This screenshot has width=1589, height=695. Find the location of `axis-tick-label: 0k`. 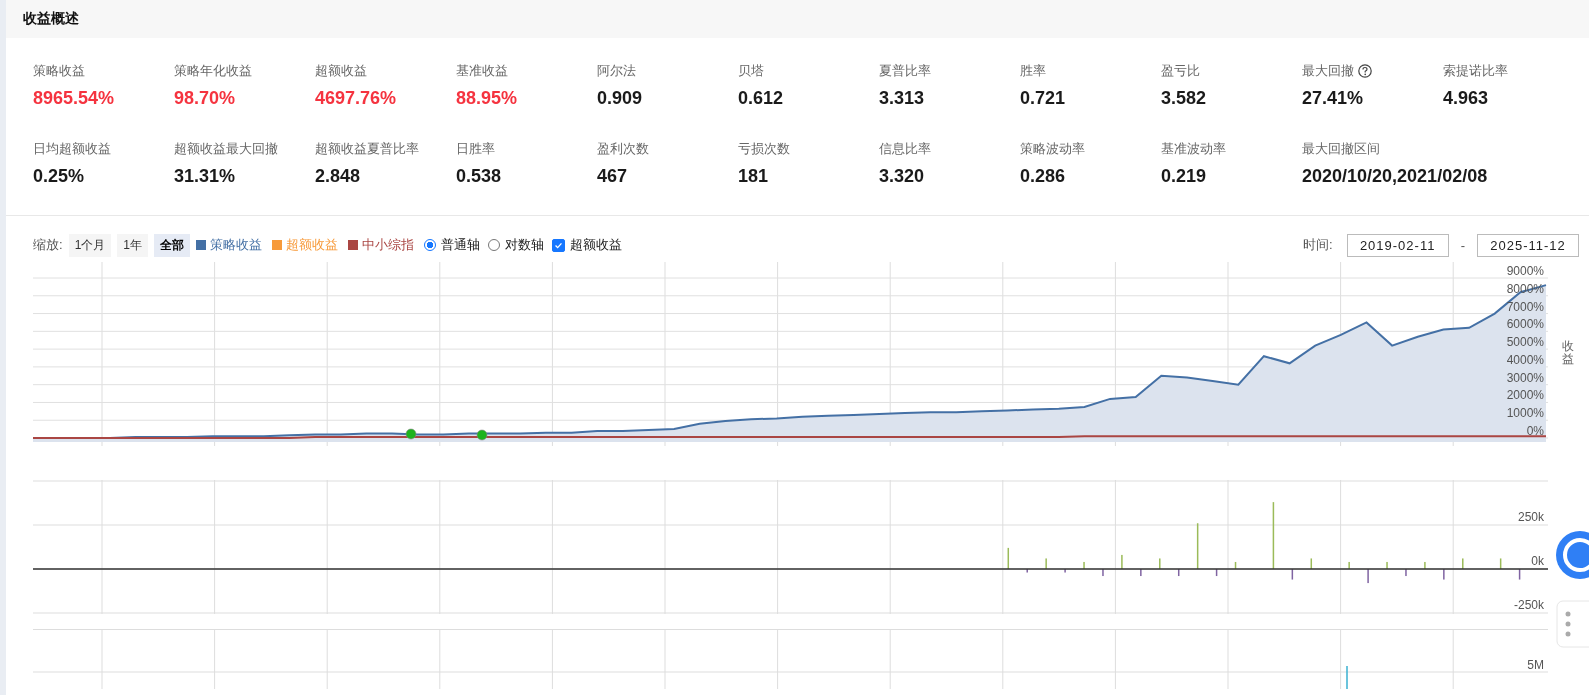

axis-tick-label: 0k is located at coordinates (1537, 561).